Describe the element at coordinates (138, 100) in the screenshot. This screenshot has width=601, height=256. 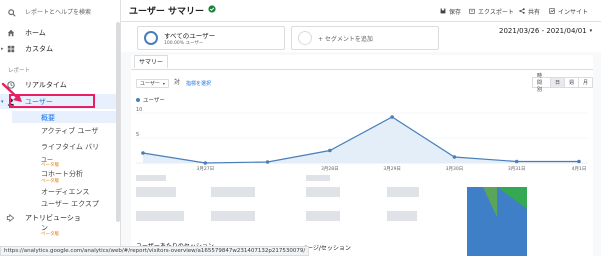
I see `legend-dot` at that location.